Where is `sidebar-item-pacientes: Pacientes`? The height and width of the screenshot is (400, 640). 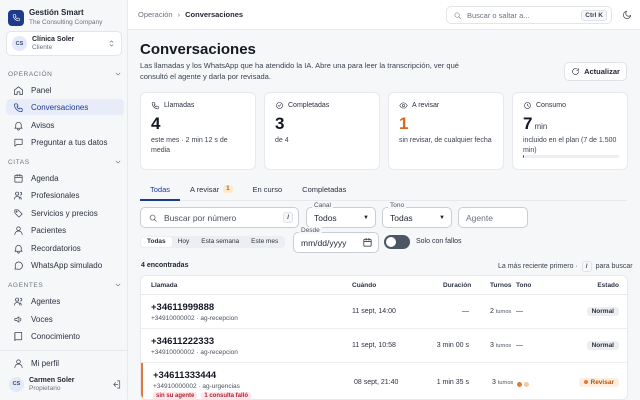
sidebar-item-pacientes: Pacientes is located at coordinates (65, 230).